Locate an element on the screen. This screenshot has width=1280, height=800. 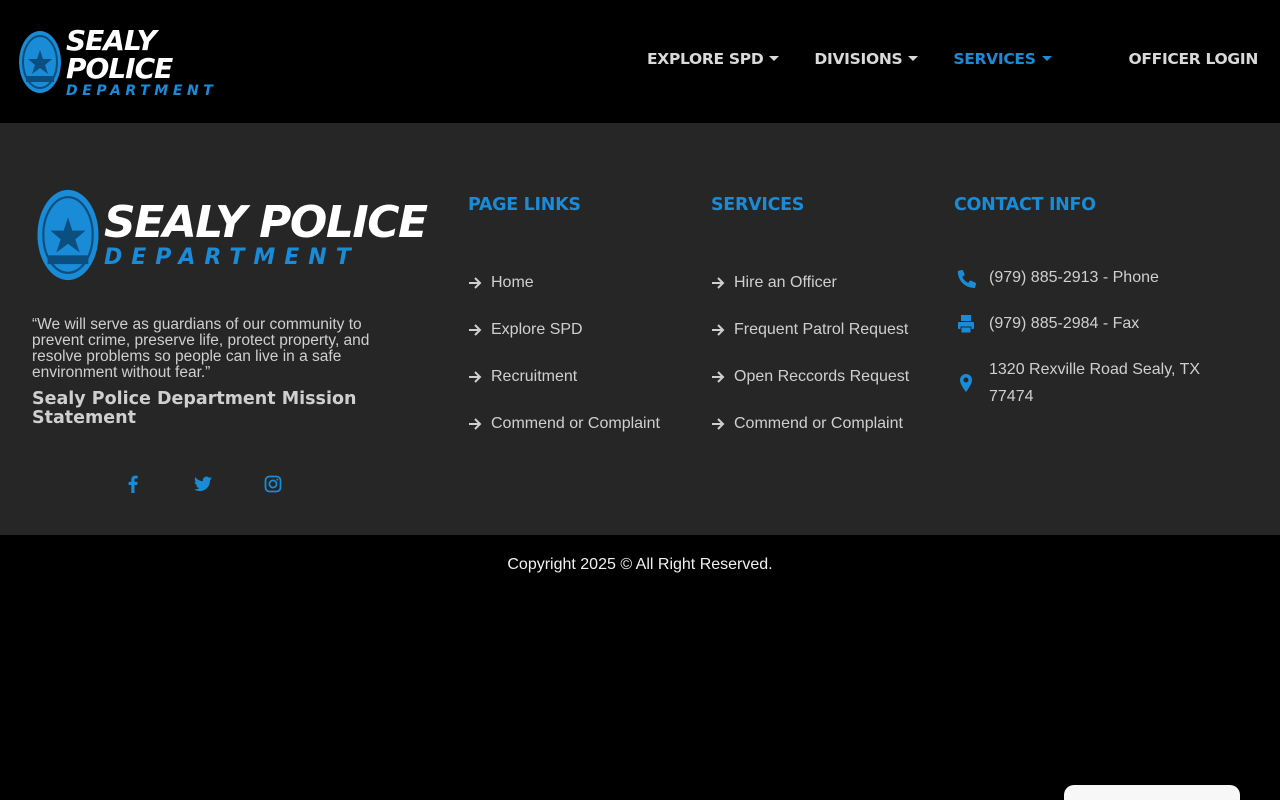
header-logo: SEALY POLICE DEPARTMENT is located at coordinates (133, 61).